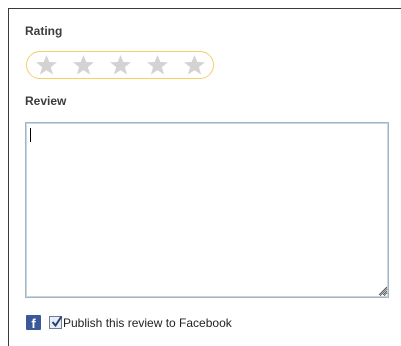 This screenshot has height=346, width=401. I want to click on facebook-icon: f, so click(33, 322).